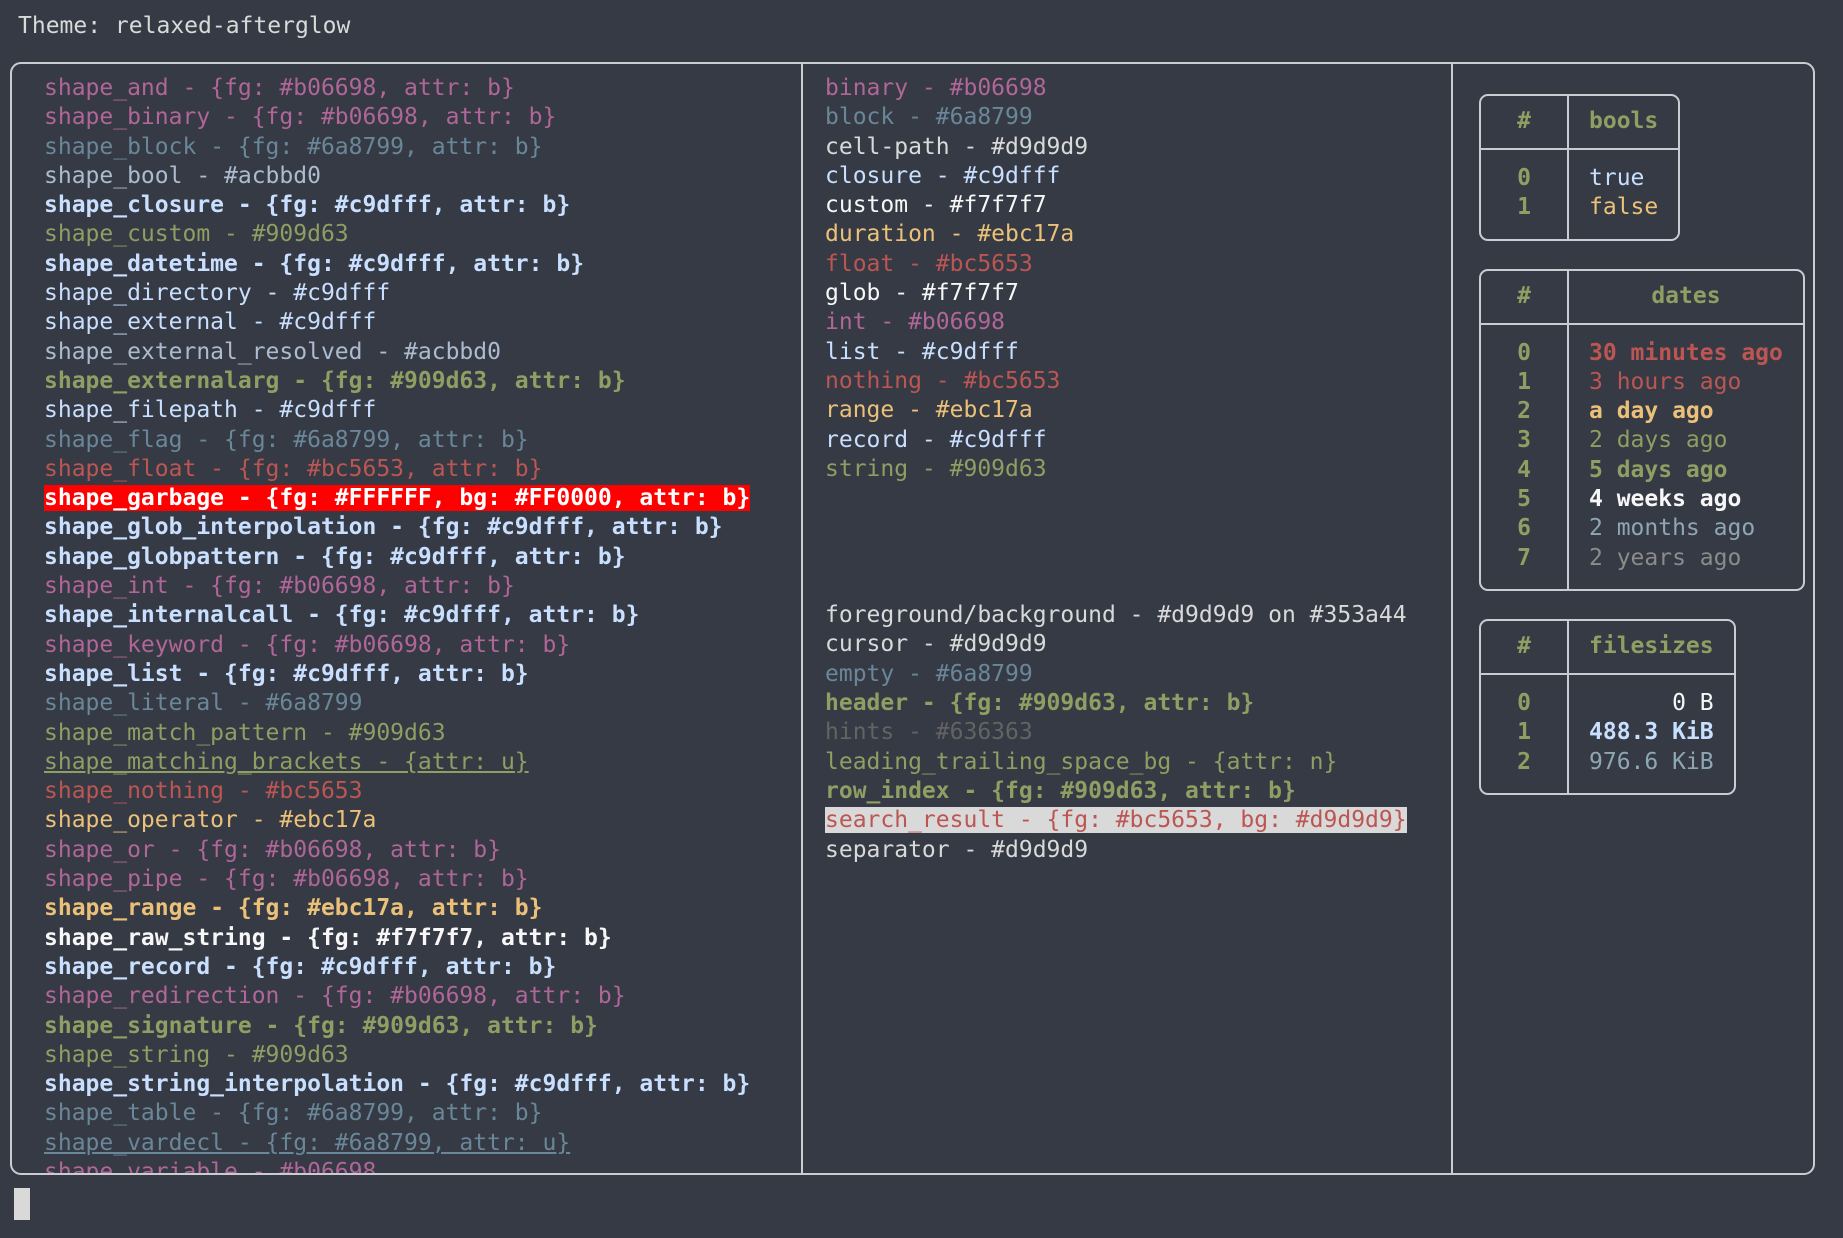 Image resolution: width=1843 pixels, height=1238 pixels. Describe the element at coordinates (1686, 352) in the screenshot. I see `row-value: 30 minutes ago` at that location.